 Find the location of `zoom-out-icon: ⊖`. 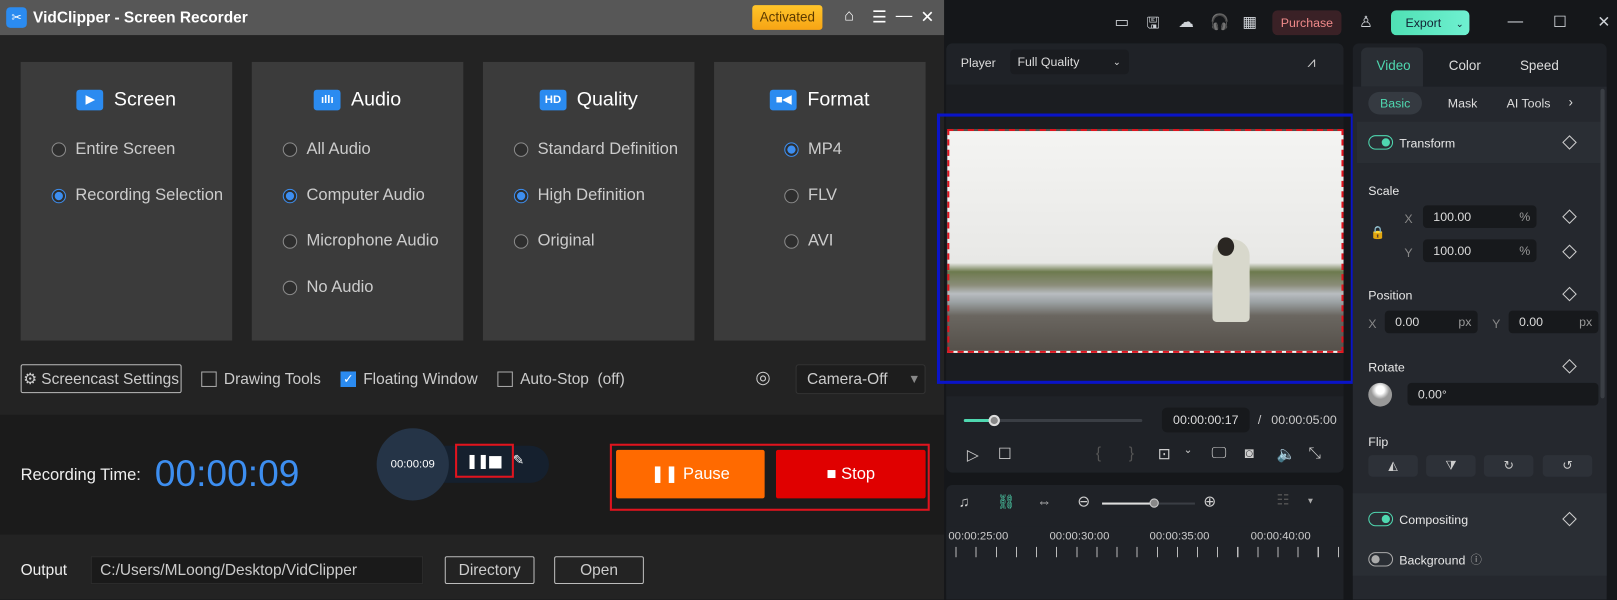

zoom-out-icon: ⊖ is located at coordinates (1083, 501).